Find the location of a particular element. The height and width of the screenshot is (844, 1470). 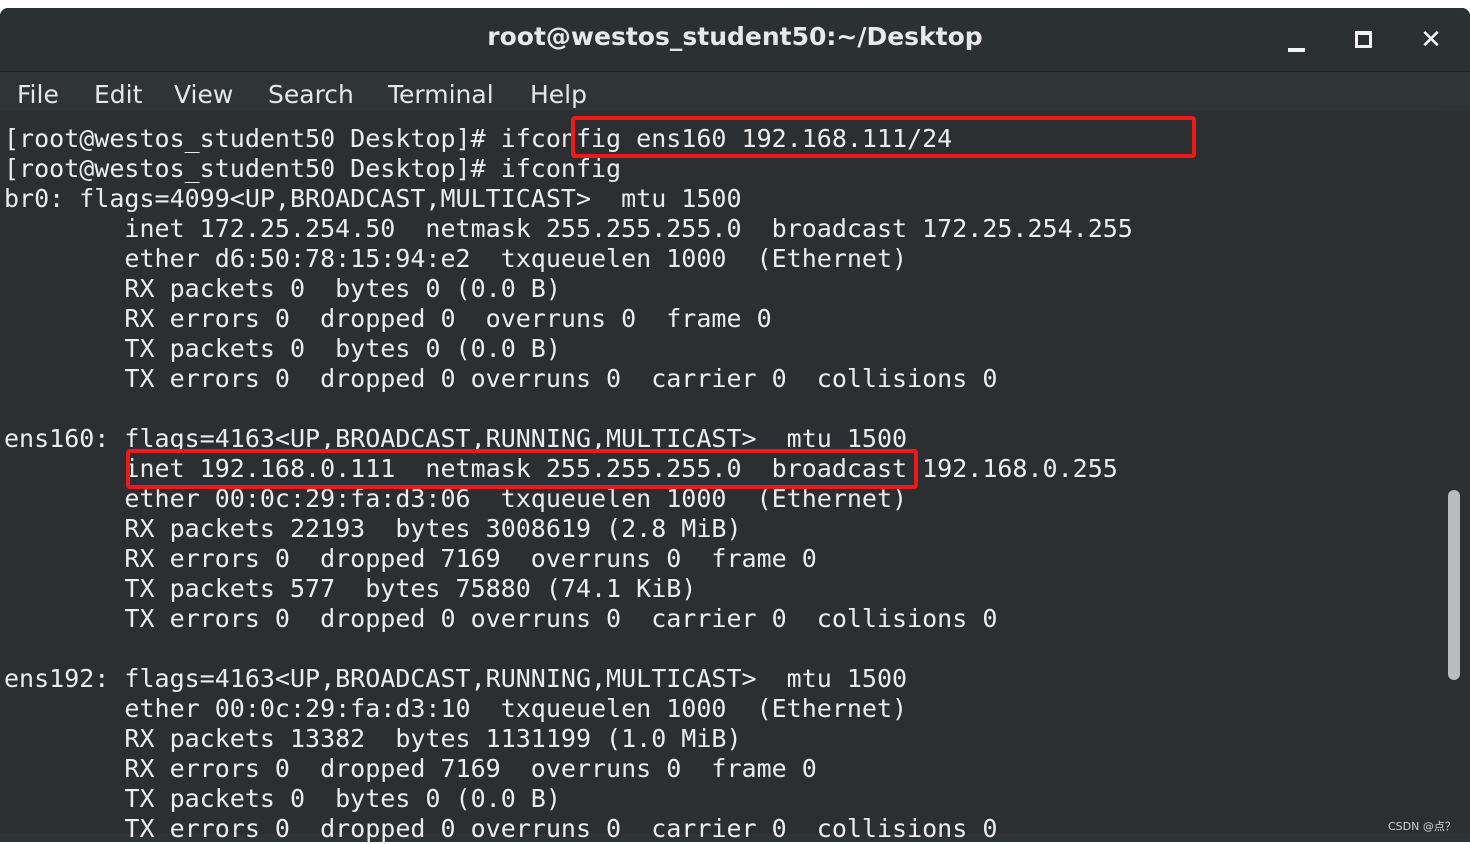

minimize-button is located at coordinates (1296, 40).